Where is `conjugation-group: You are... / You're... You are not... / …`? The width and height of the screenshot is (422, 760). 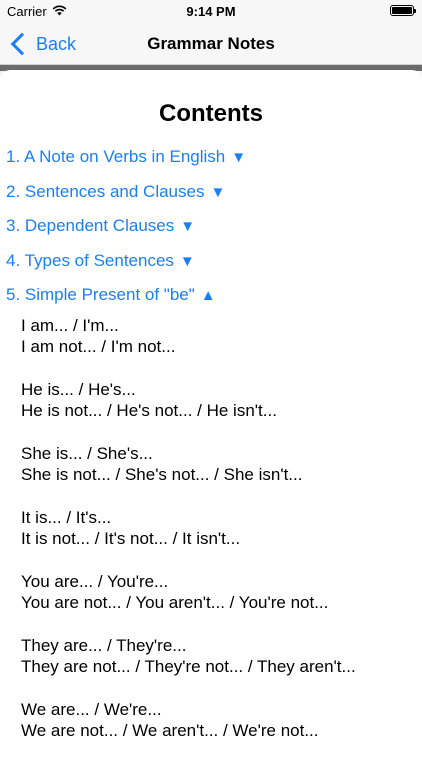 conjugation-group: You are... / You're... You are not... / … is located at coordinates (221, 592).